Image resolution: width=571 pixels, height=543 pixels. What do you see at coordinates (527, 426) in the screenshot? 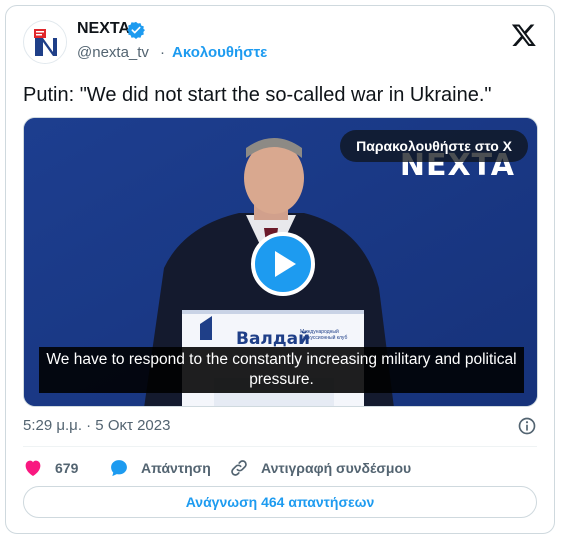
I see `info-icon` at bounding box center [527, 426].